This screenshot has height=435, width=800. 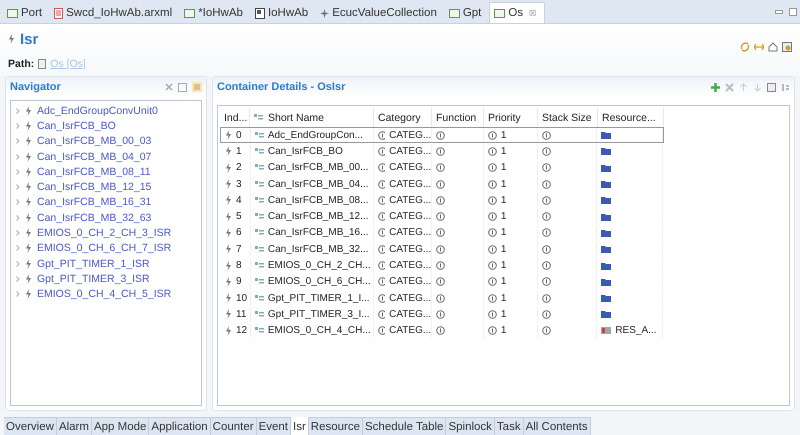 I want to click on column-header: Short Name, so click(x=312, y=117).